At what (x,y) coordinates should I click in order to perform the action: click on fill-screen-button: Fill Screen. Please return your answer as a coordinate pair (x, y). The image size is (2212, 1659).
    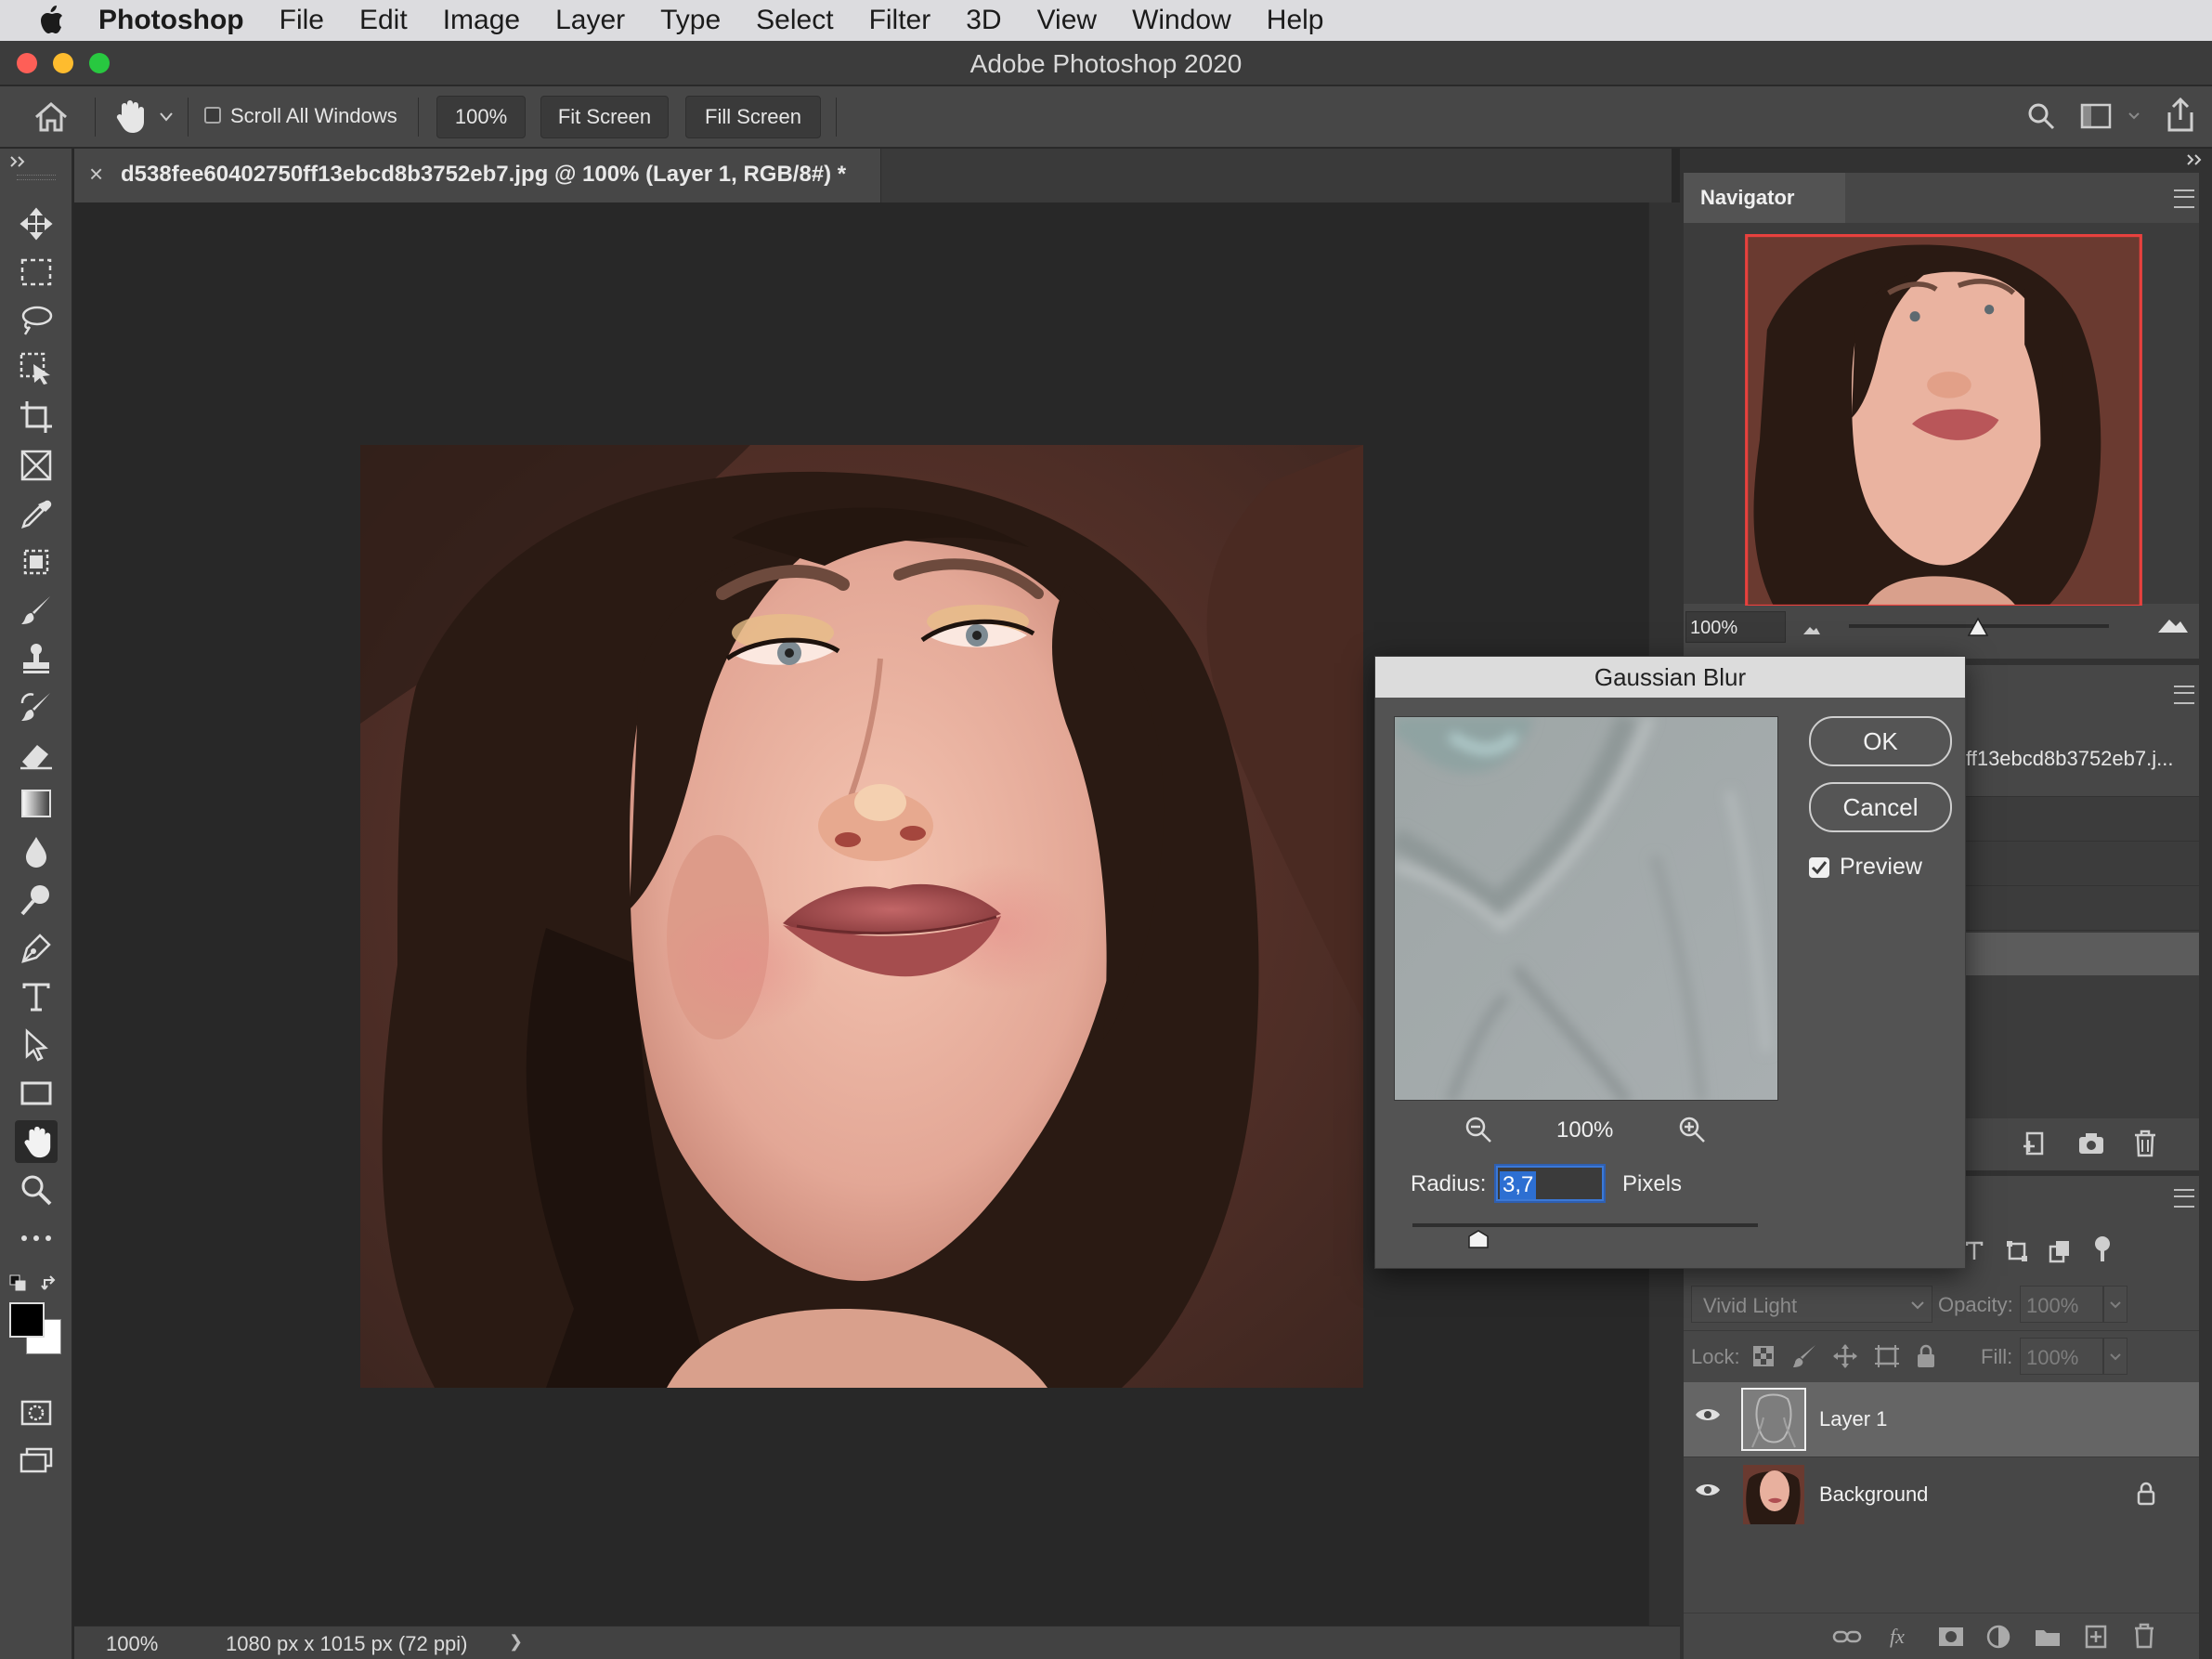
    Looking at the image, I should click on (753, 117).